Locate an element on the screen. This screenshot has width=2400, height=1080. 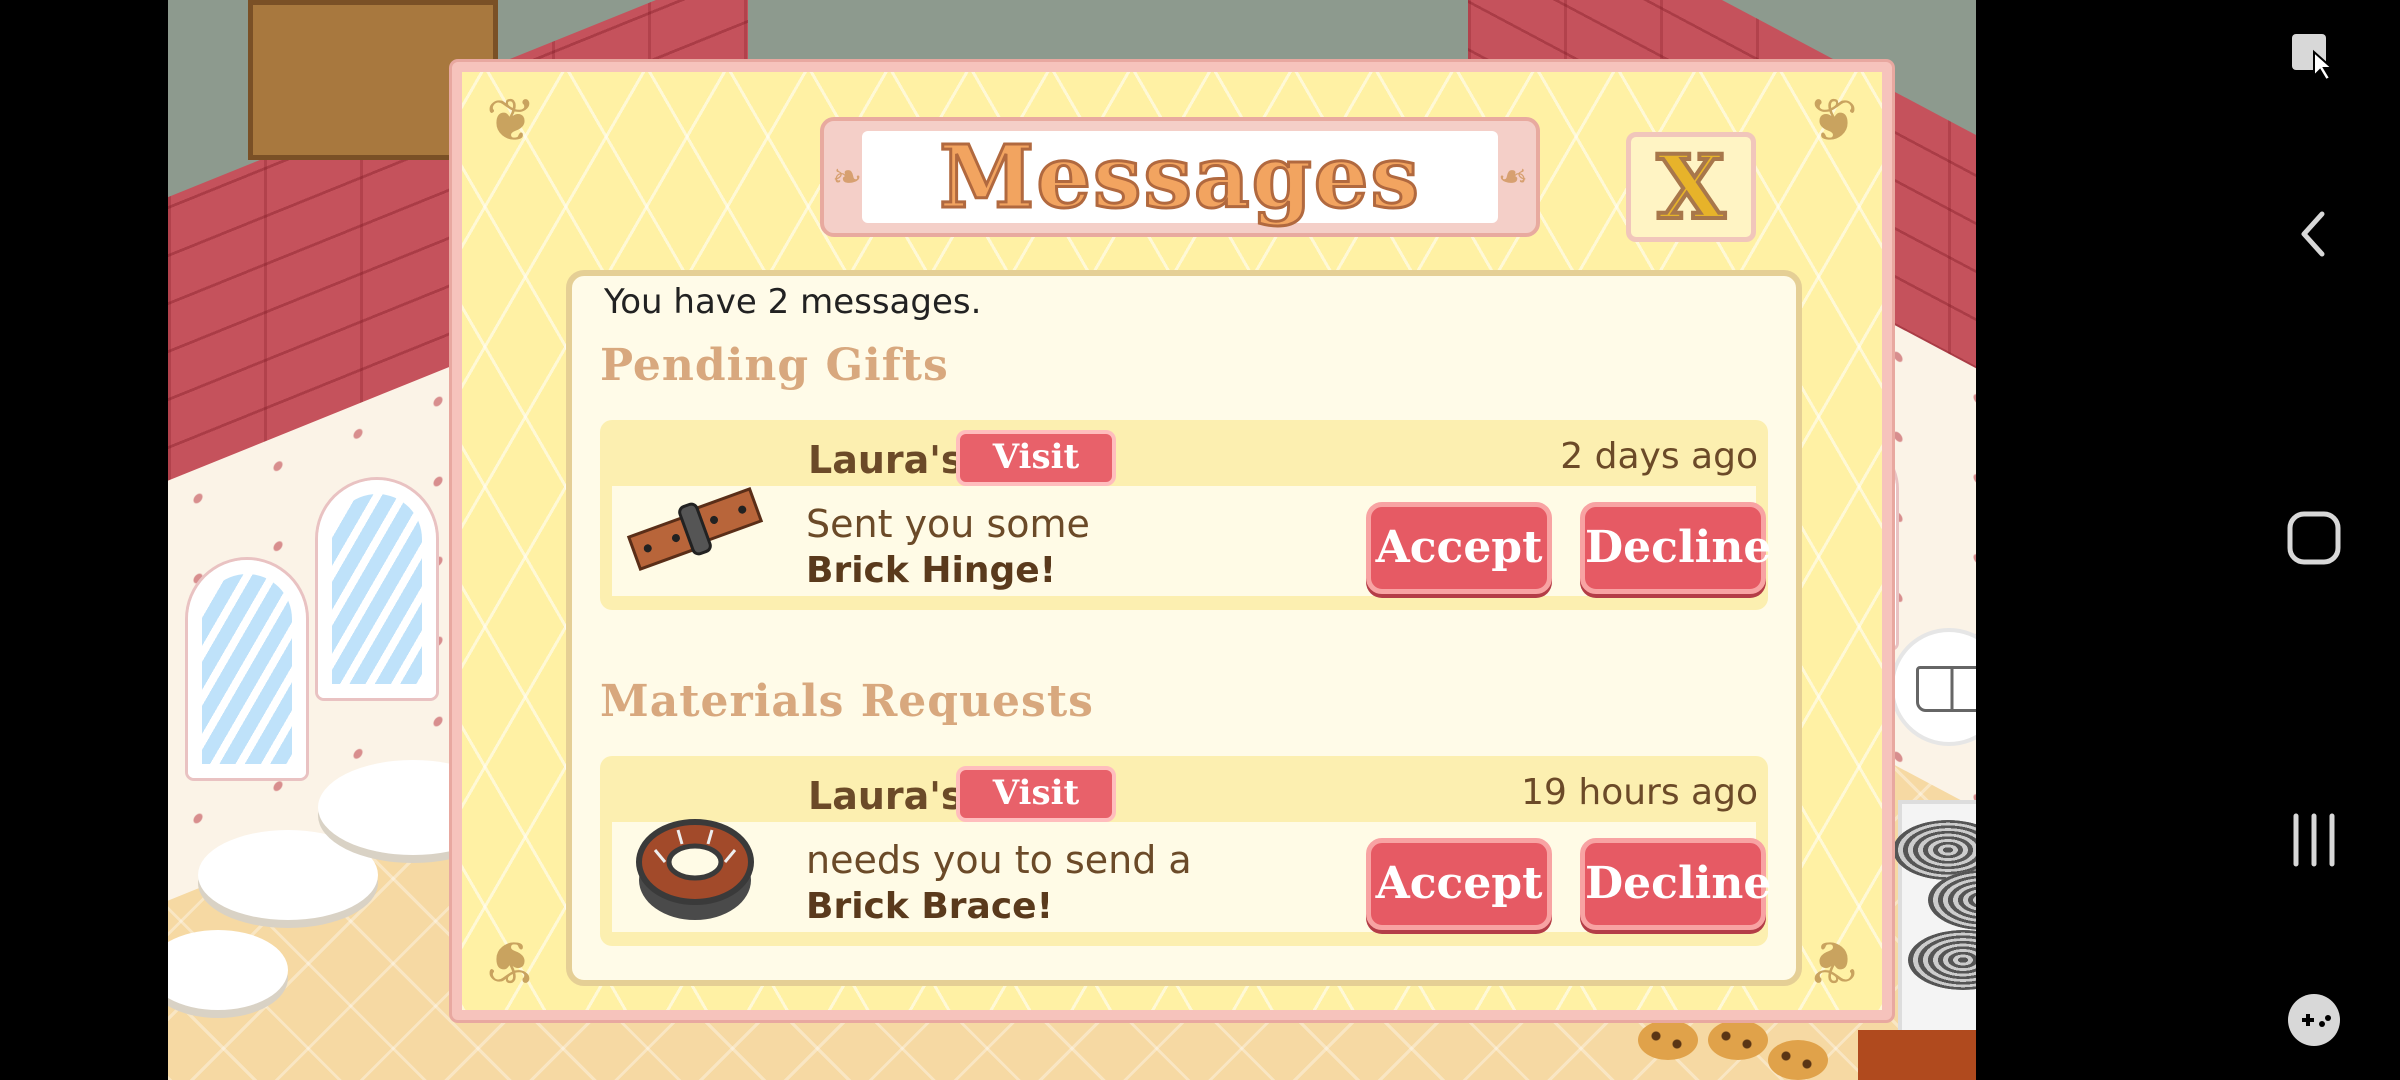
message-time: 2 days ago is located at coordinates (1659, 456).